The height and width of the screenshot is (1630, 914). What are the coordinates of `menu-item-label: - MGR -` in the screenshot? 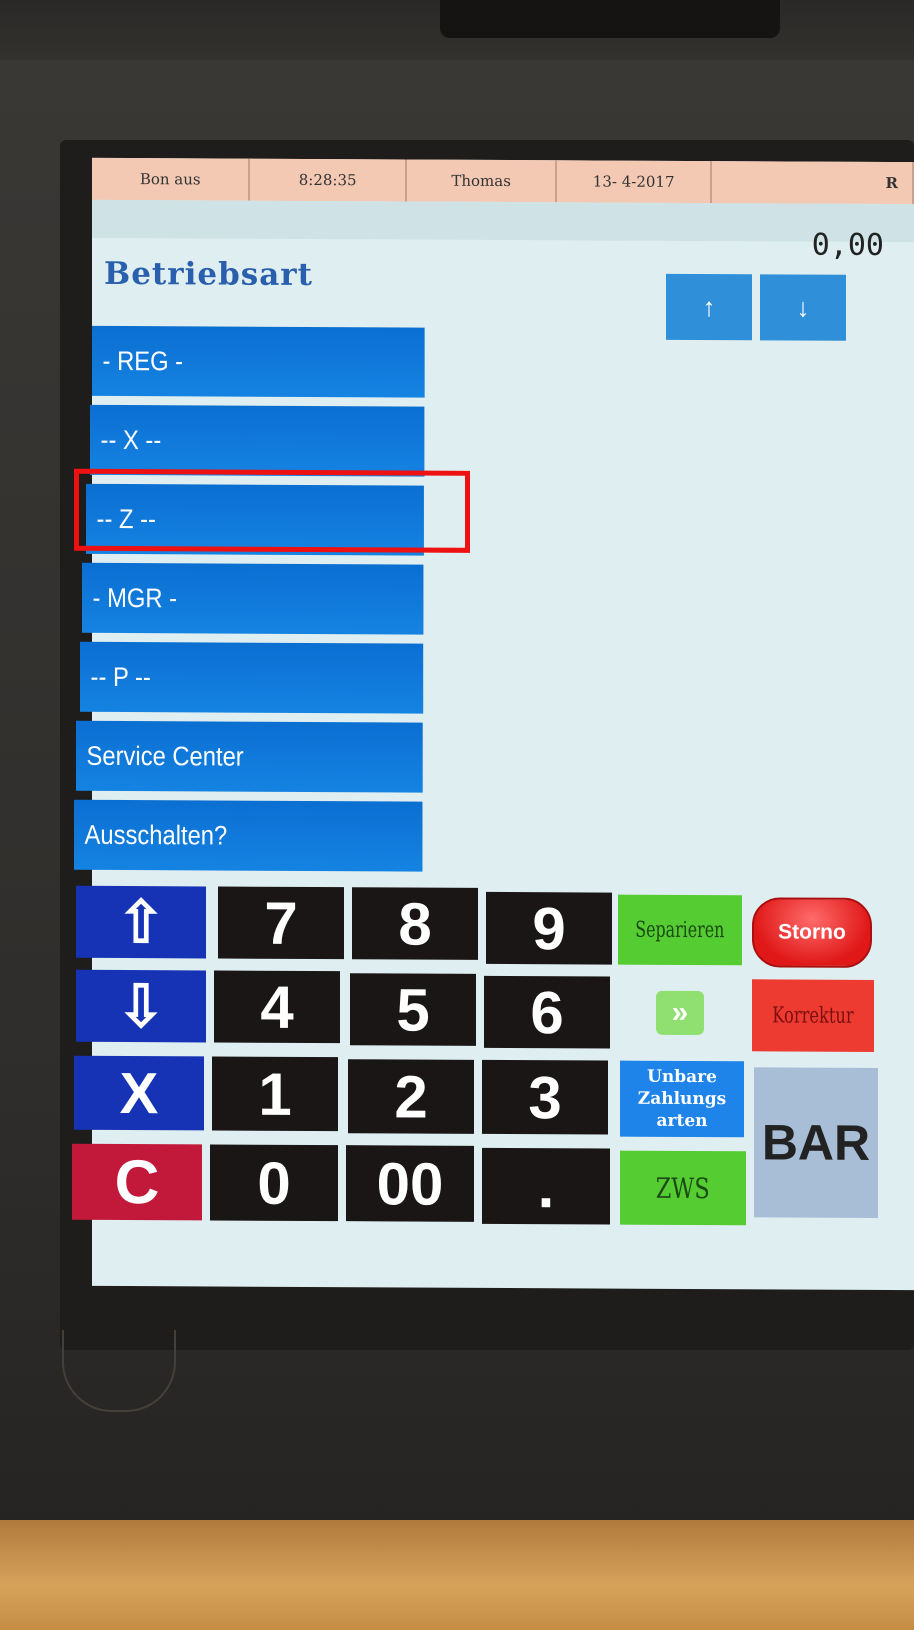 It's located at (253, 598).